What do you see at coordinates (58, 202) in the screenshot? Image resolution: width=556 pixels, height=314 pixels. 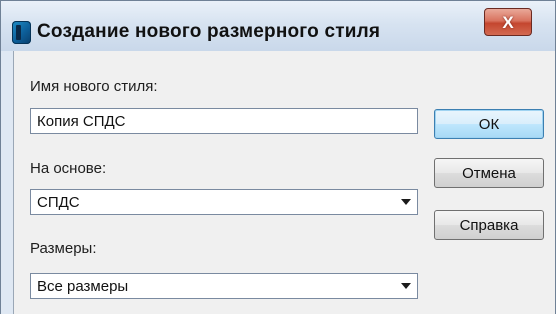 I see `base-style-value: СПДС` at bounding box center [58, 202].